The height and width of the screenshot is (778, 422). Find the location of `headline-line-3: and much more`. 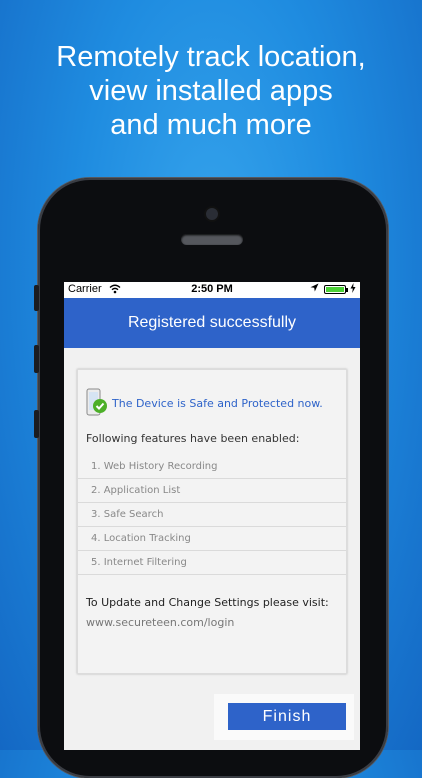

headline-line-3: and much more is located at coordinates (211, 125).